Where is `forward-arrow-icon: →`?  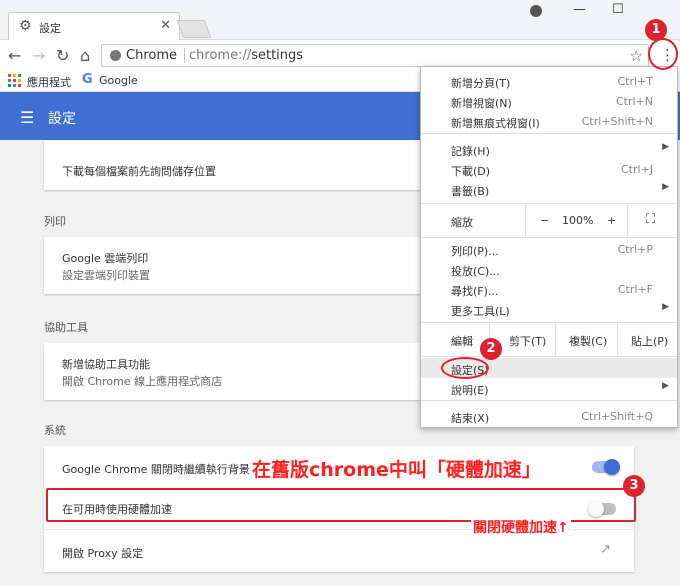 forward-arrow-icon: → is located at coordinates (38, 55).